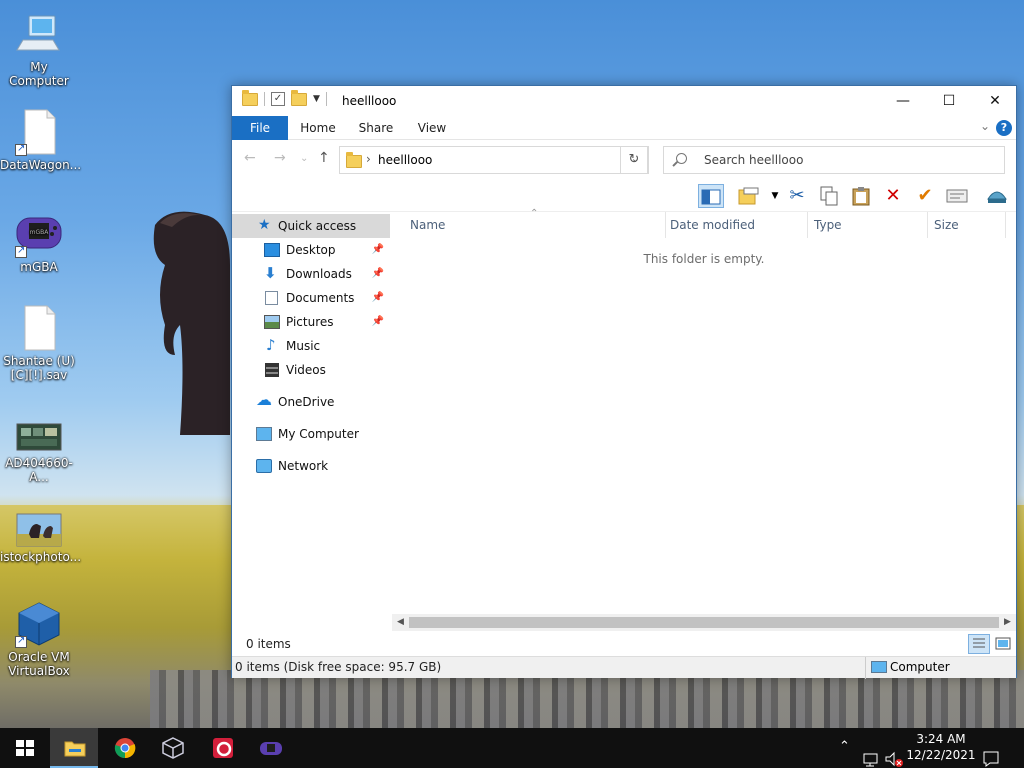 This screenshot has width=1024, height=768. Describe the element at coordinates (979, 644) in the screenshot. I see `details-view-button` at that location.